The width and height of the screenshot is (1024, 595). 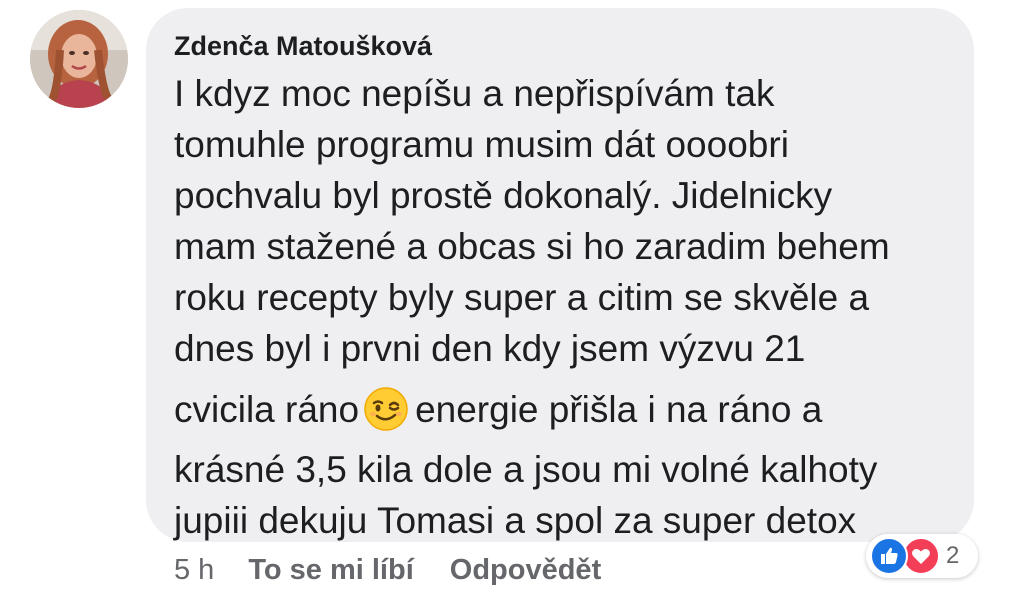 I want to click on comment-author: Zdenča Matoušková, so click(x=562, y=46).